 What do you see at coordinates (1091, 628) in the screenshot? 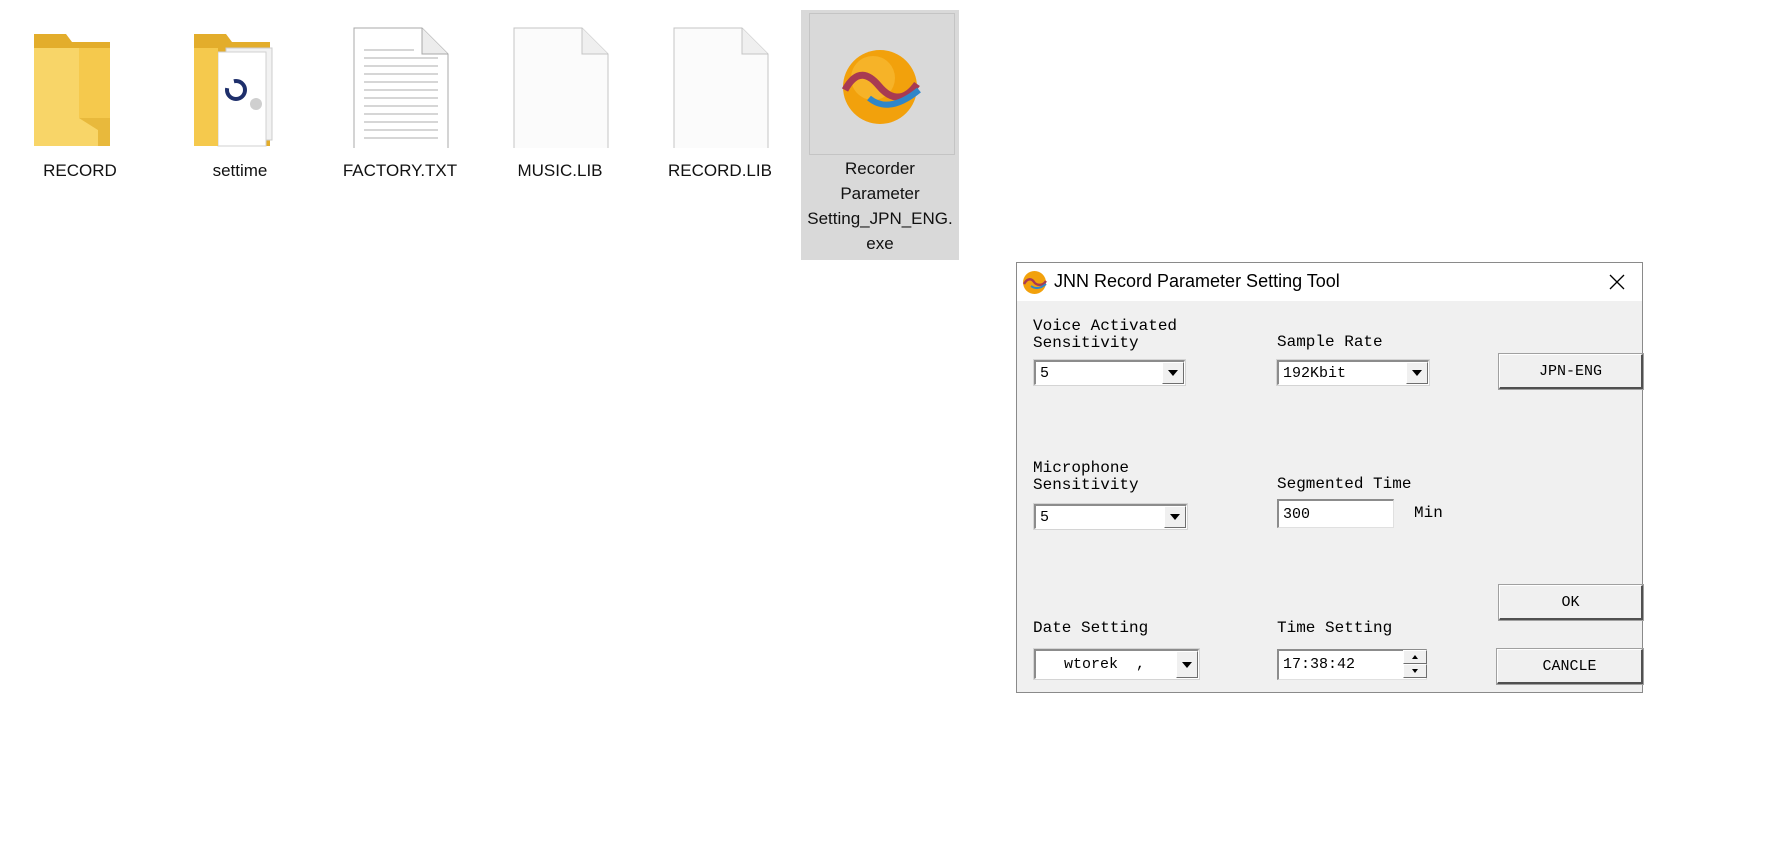
I see `date-setting-label: Date Setting` at bounding box center [1091, 628].